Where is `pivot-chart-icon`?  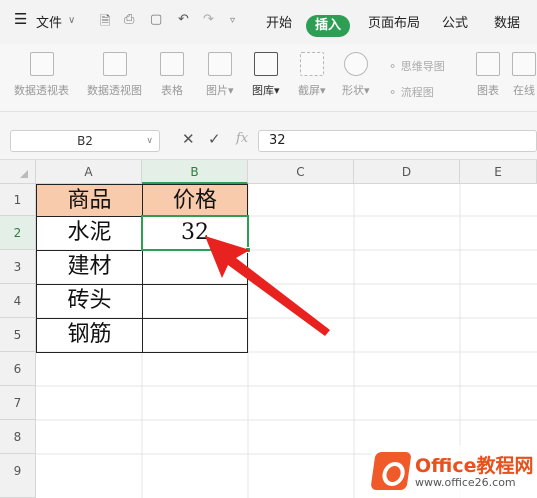 pivot-chart-icon is located at coordinates (114, 64).